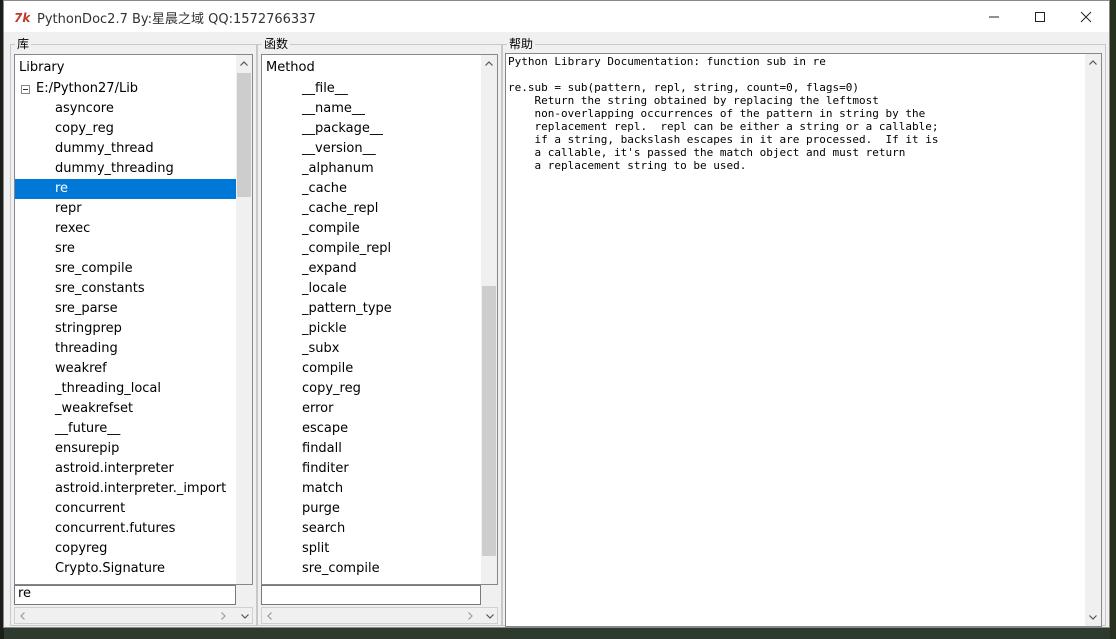 The image size is (1116, 639). Describe the element at coordinates (125, 429) in the screenshot. I see `library-item: __future__` at that location.